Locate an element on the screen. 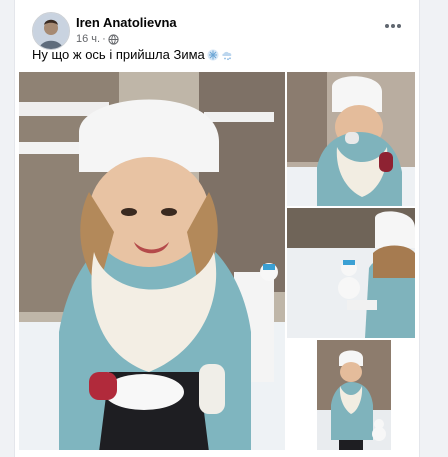 The width and height of the screenshot is (448, 457). post-text-content: Ну що ж ось і прийшла Зима is located at coordinates (118, 54).